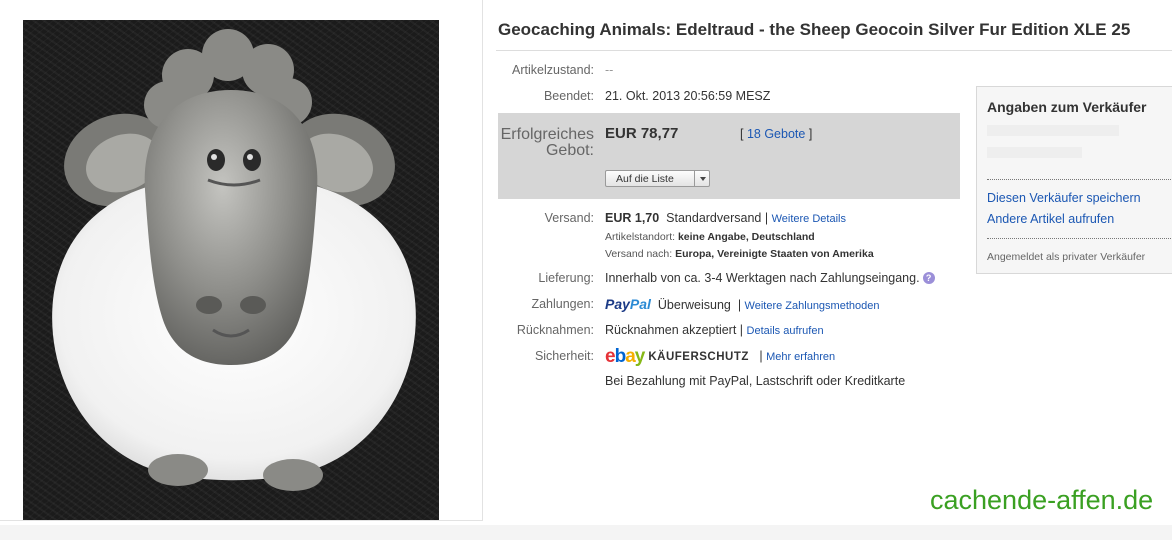 Image resolution: width=1172 pixels, height=540 pixels. What do you see at coordinates (1066, 257) in the screenshot?
I see `seller-registration: Angemeldet als privater Verkäufer` at bounding box center [1066, 257].